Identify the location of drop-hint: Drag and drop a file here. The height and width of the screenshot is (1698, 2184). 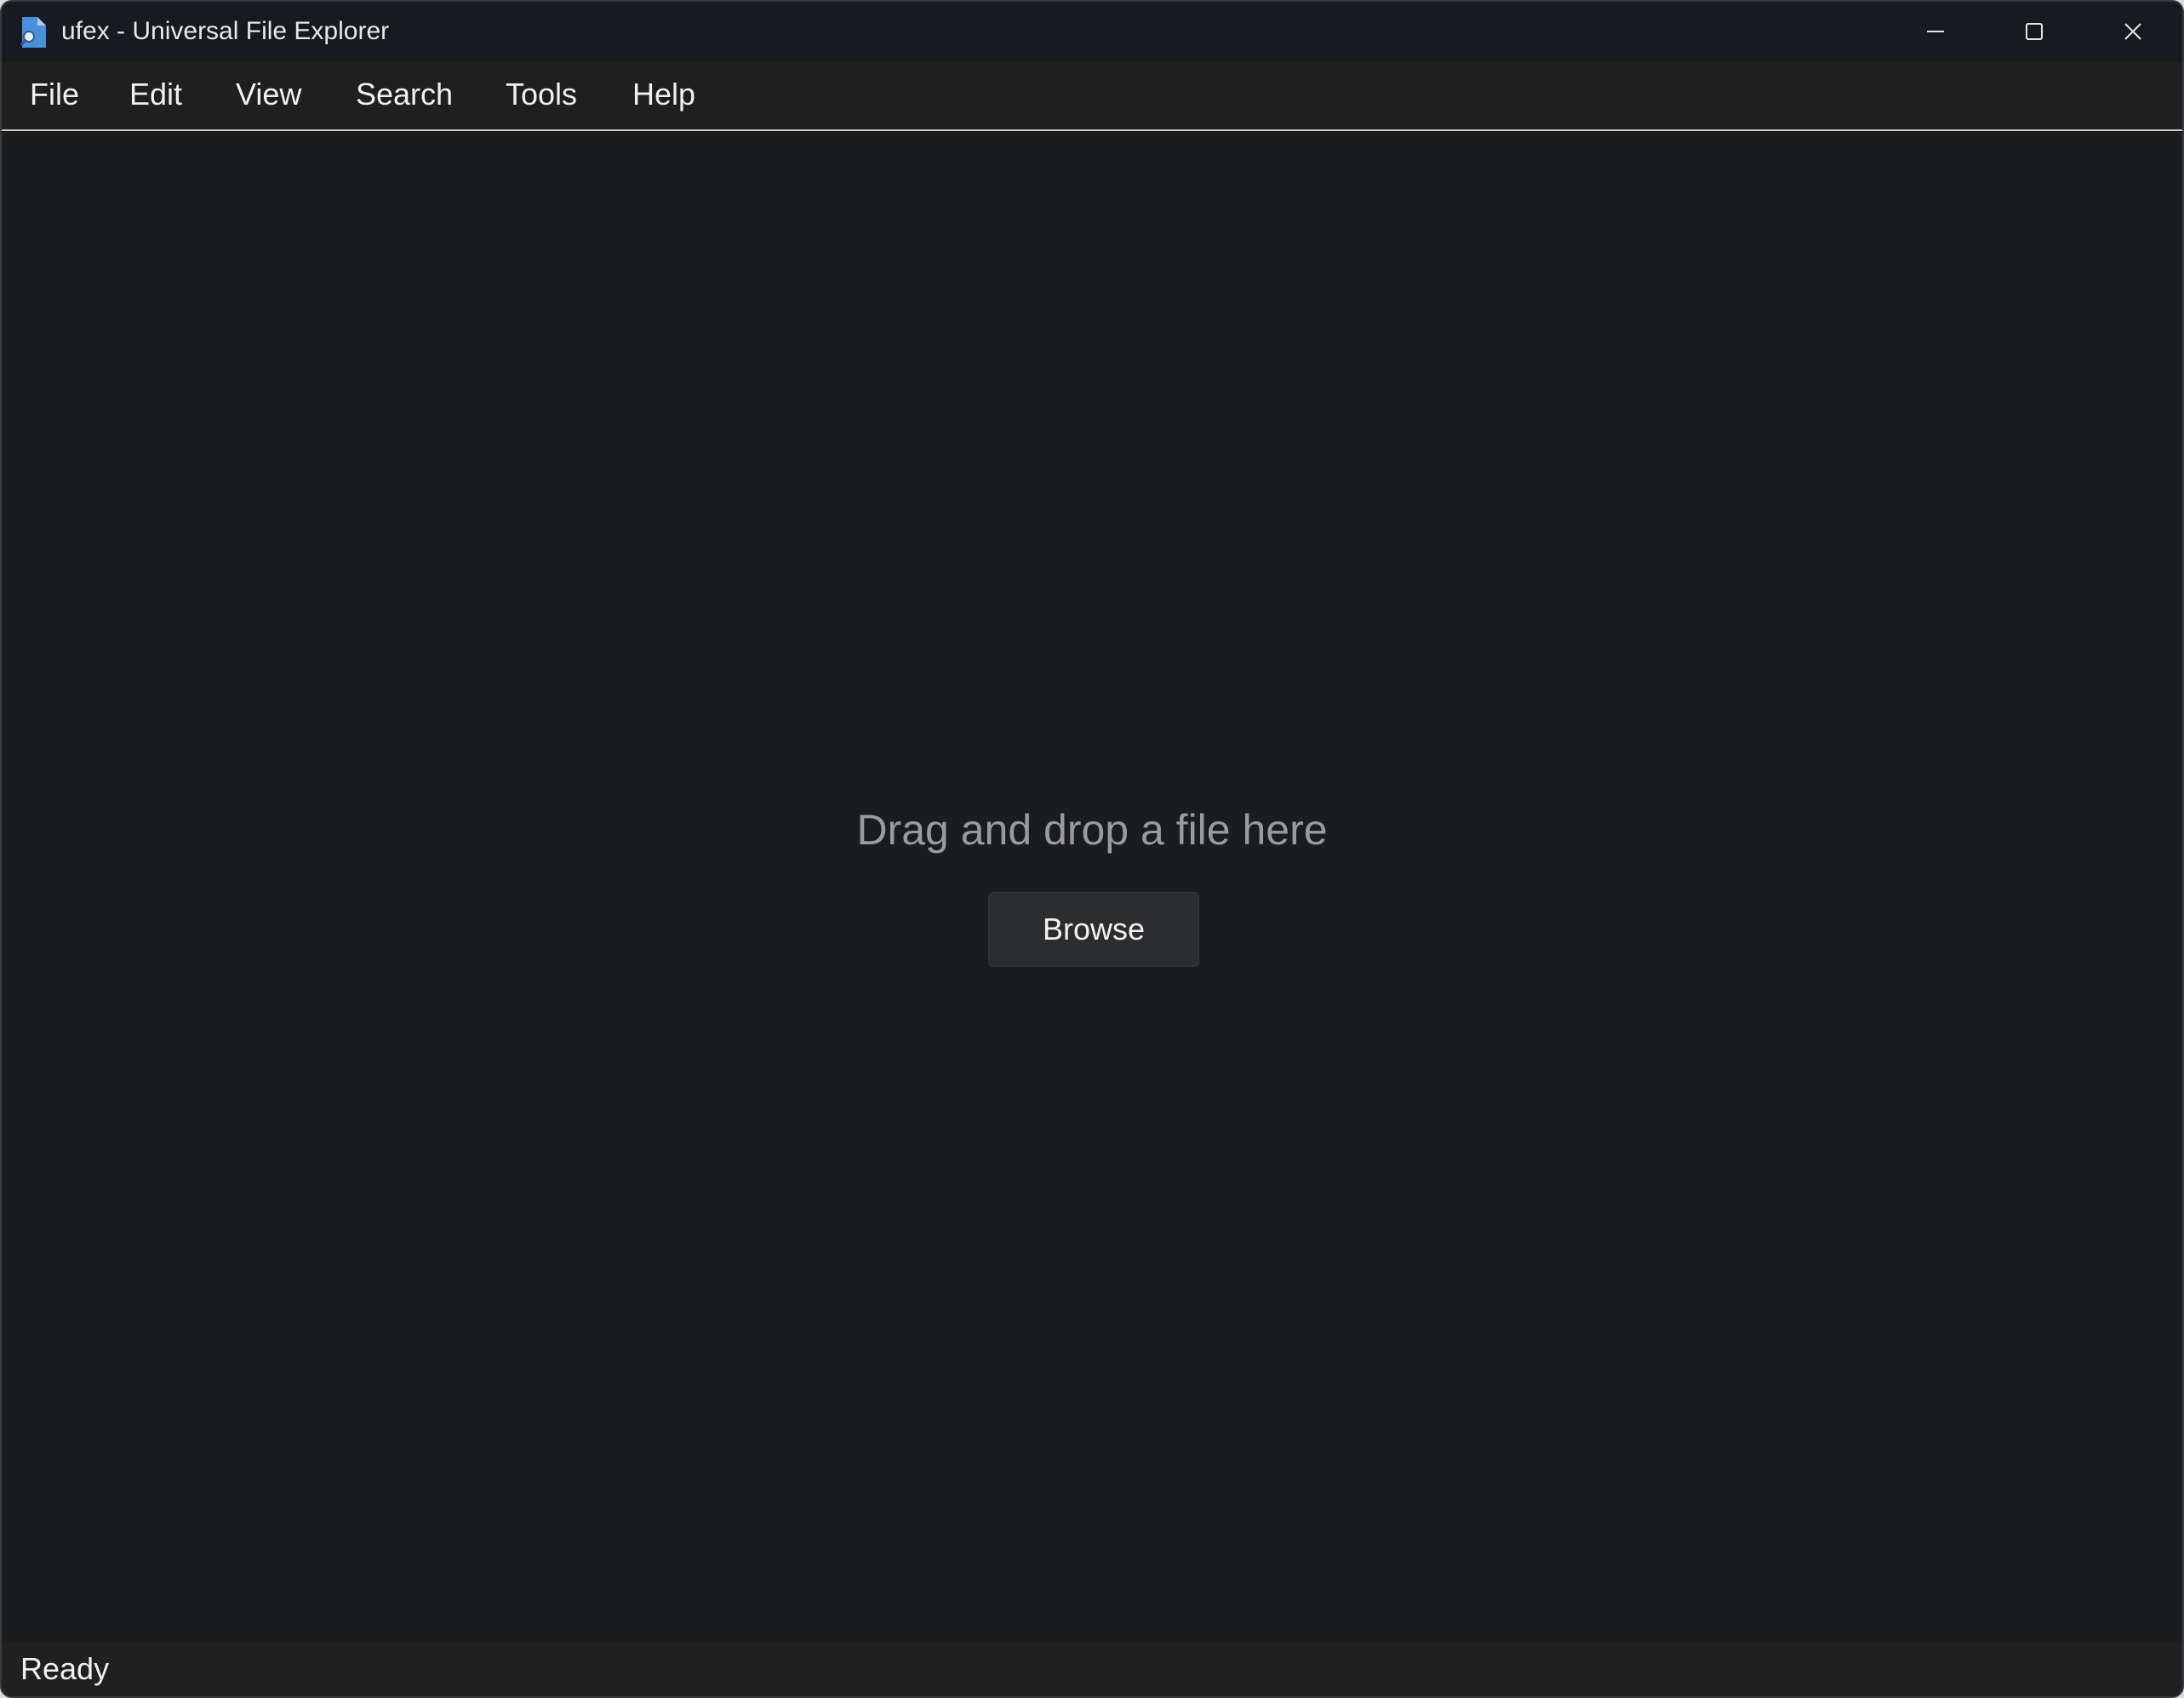
(1092, 830).